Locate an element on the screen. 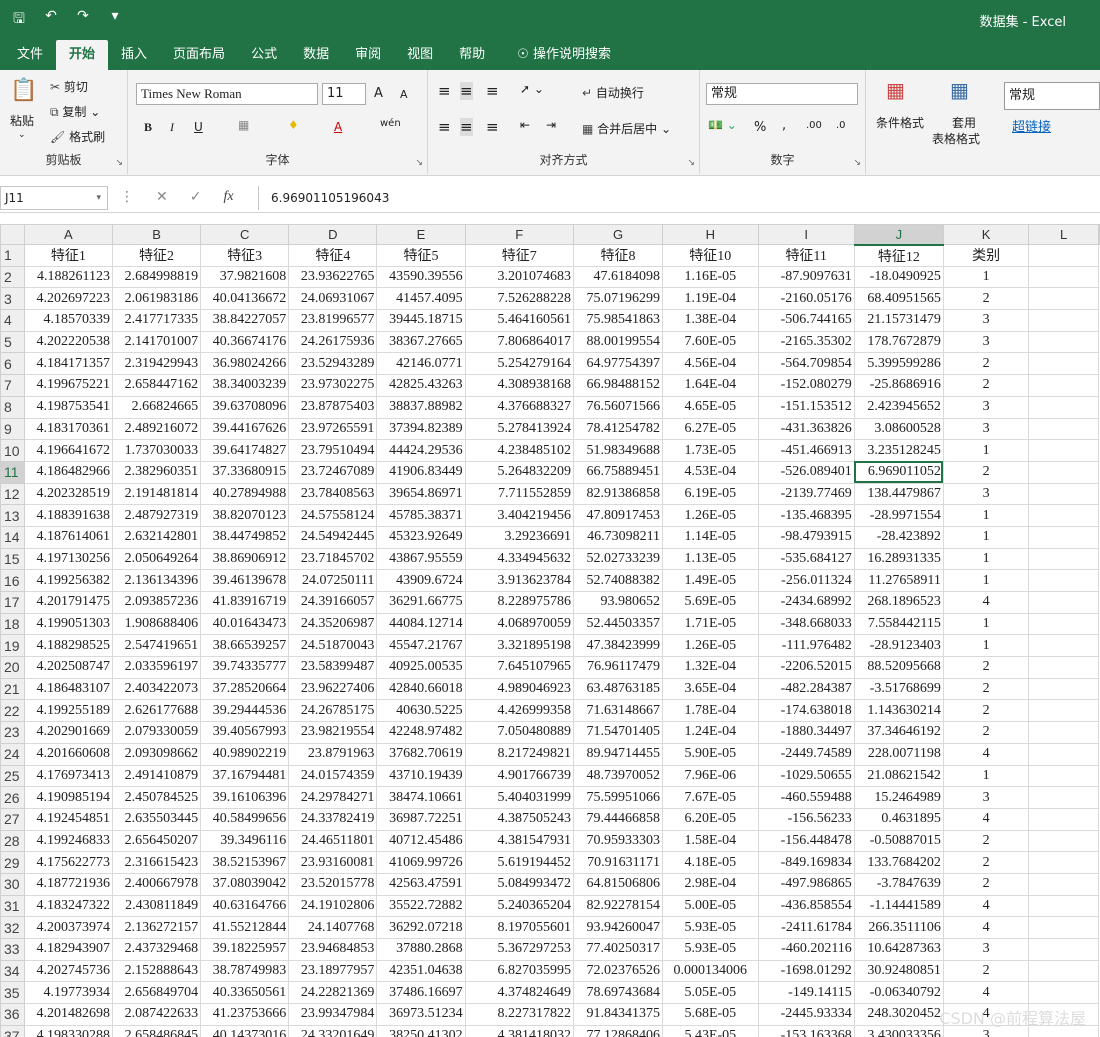  cell: 4.56E-04 is located at coordinates (710, 364).